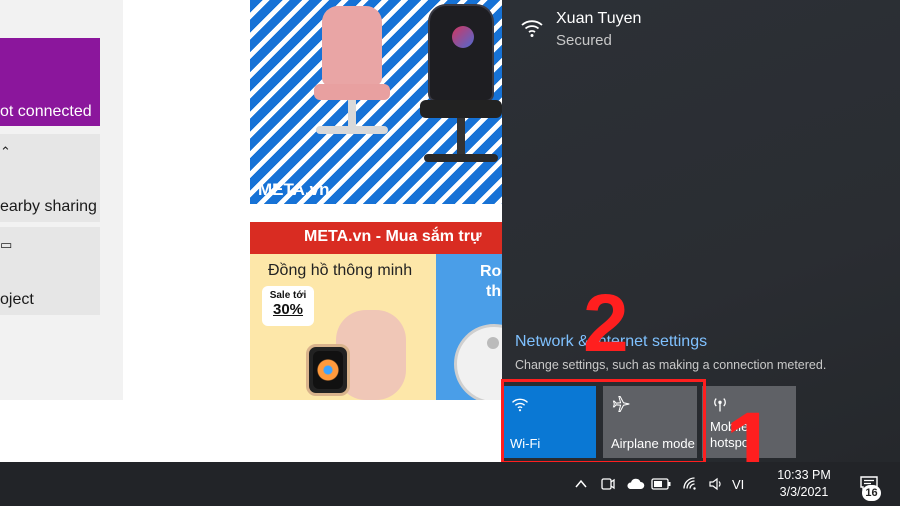 The width and height of the screenshot is (900, 506). I want to click on nearby-sharing-label: earby sharing, so click(48, 206).